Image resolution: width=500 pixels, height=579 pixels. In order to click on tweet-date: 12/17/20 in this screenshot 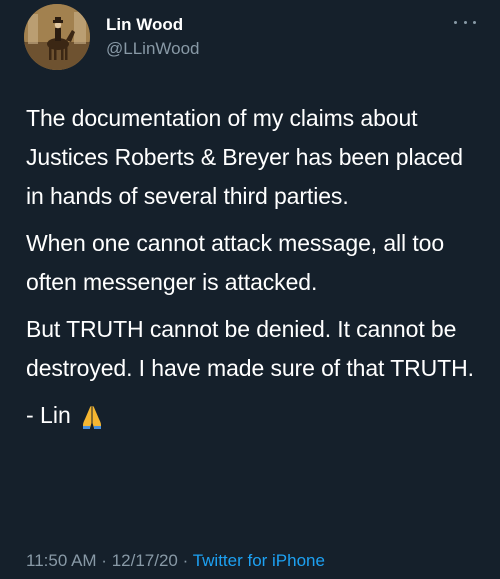, I will do `click(145, 560)`.